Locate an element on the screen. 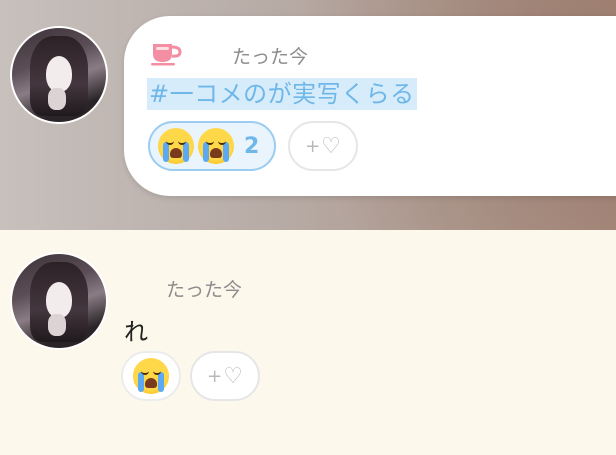  reaction-cry-button: 2 is located at coordinates (212, 146).